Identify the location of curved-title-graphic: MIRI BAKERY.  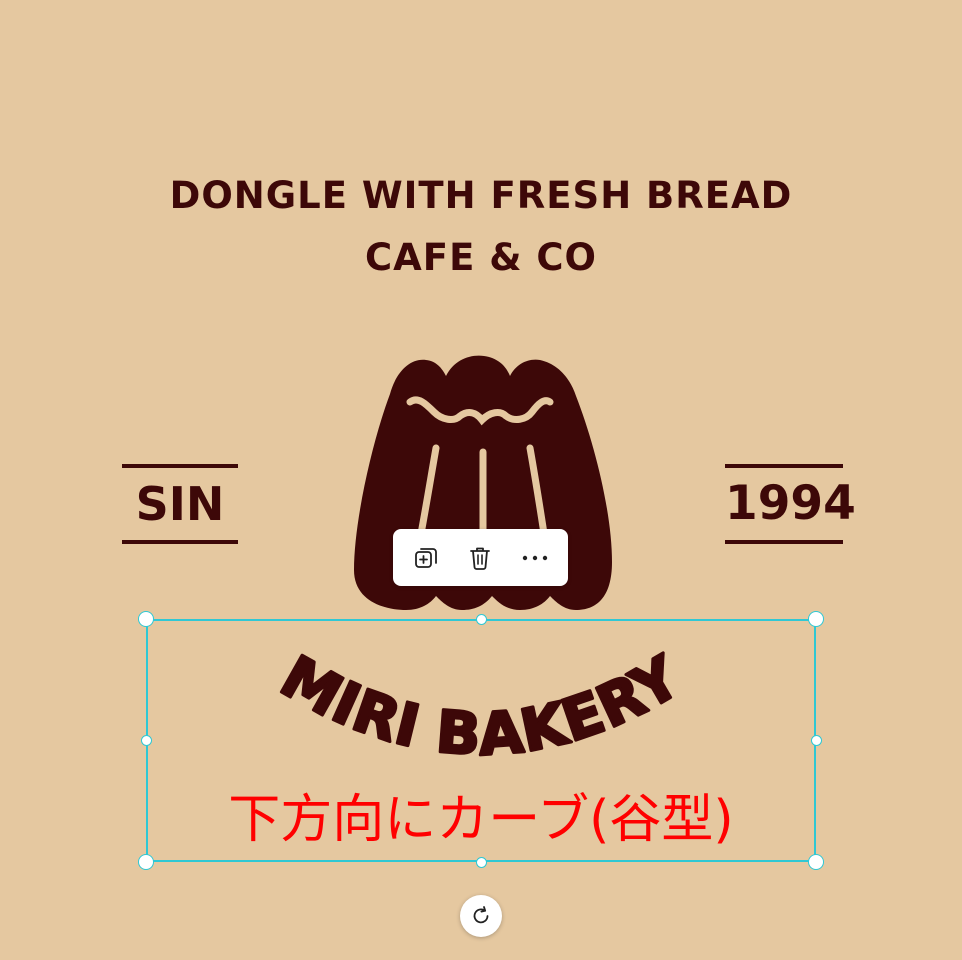
(481, 704).